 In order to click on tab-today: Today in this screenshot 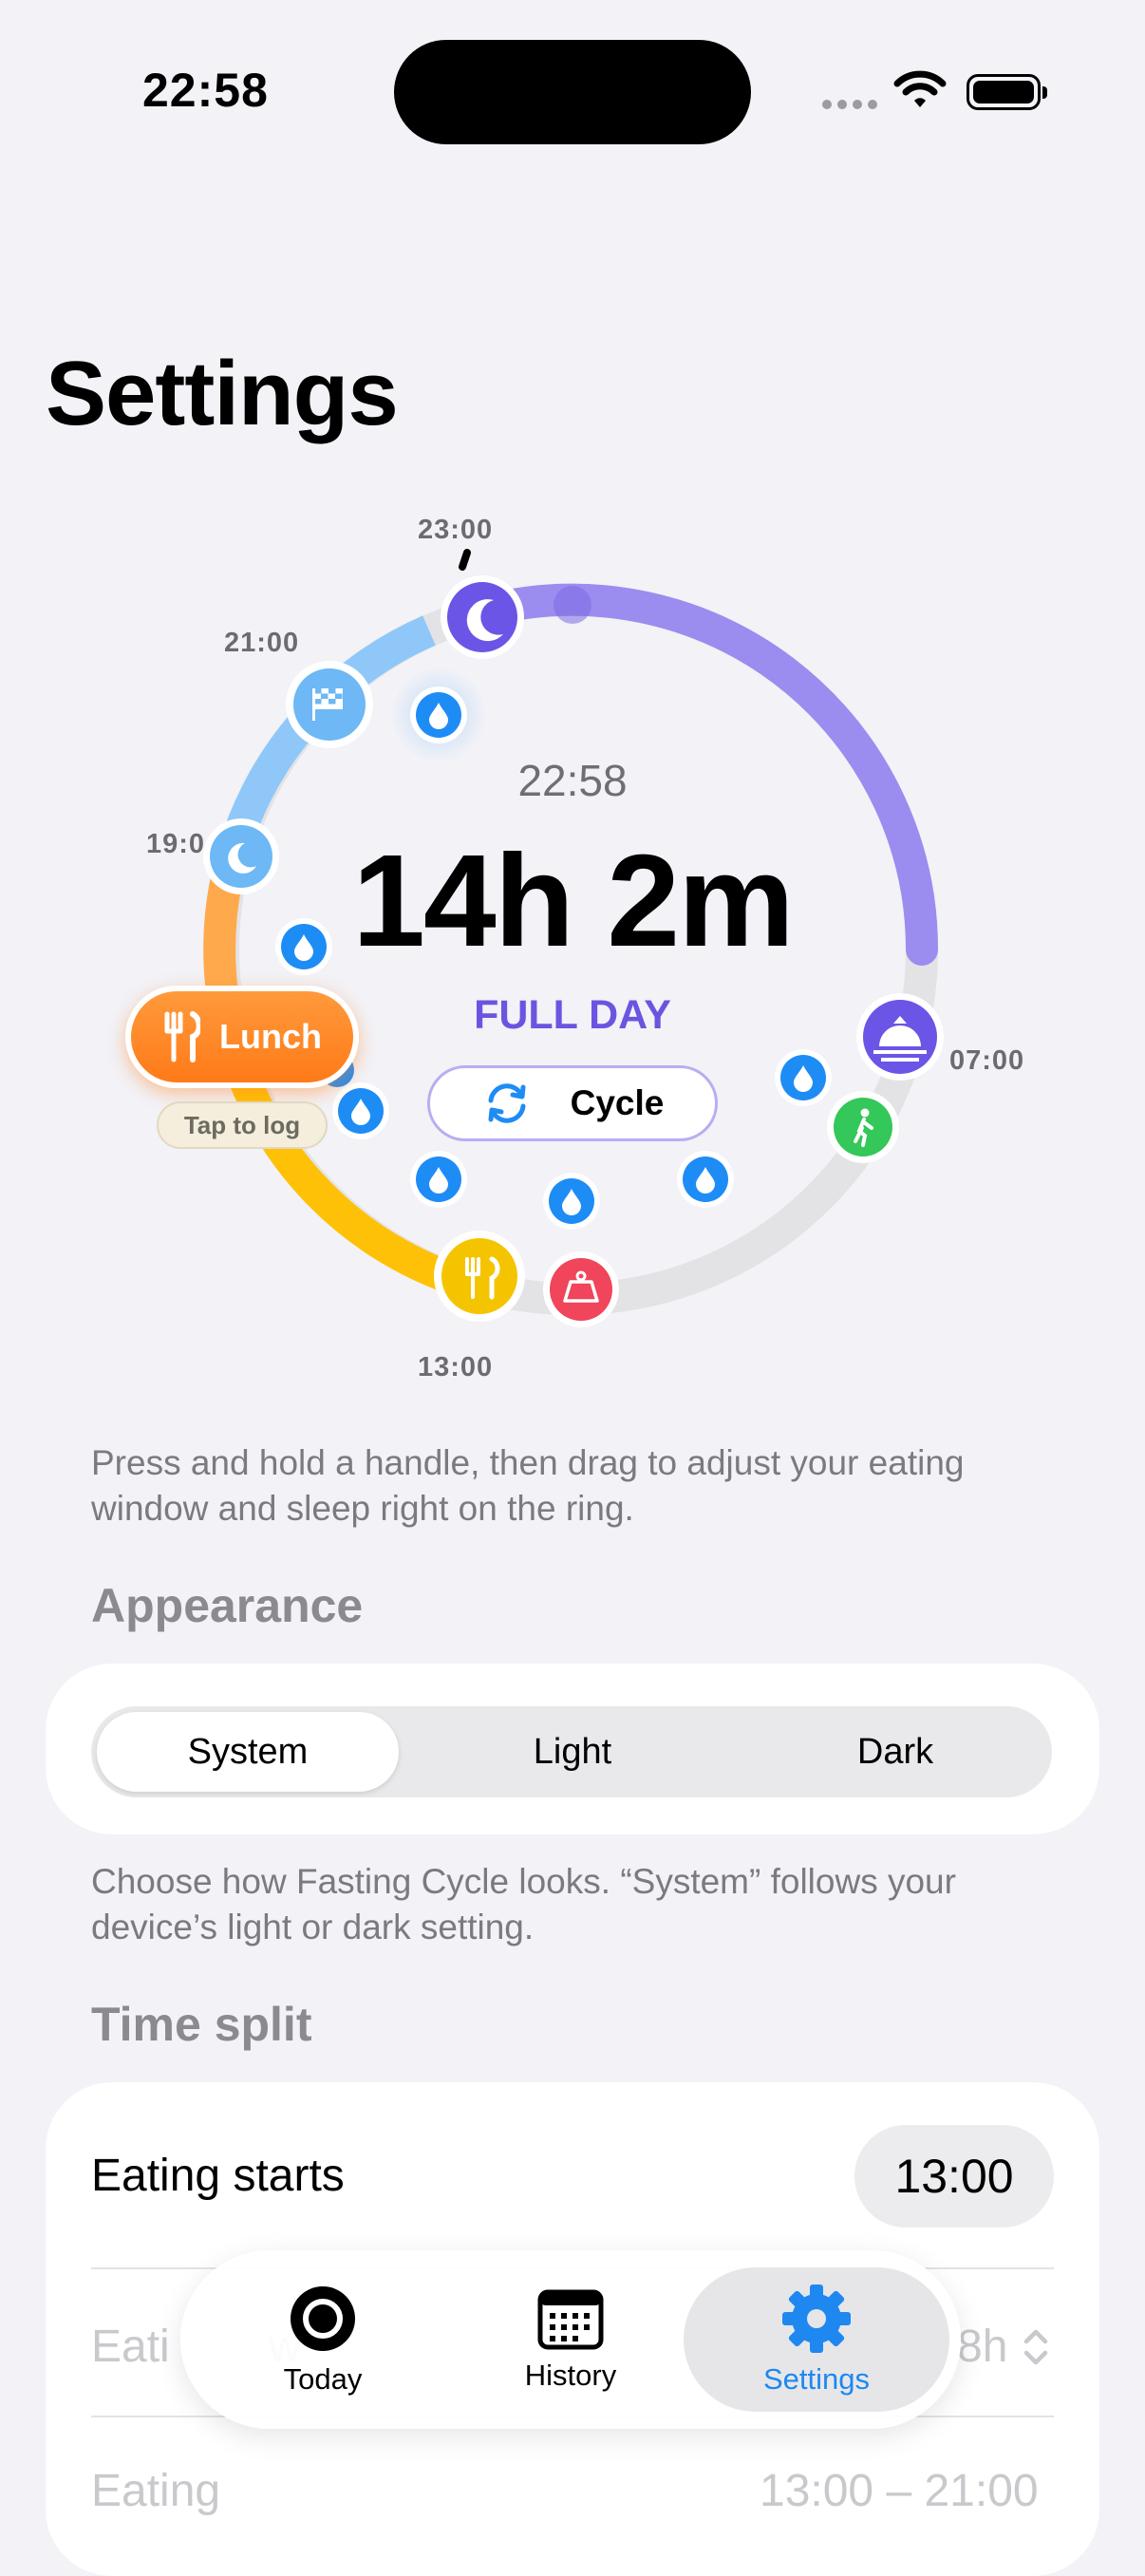, I will do `click(322, 2339)`.